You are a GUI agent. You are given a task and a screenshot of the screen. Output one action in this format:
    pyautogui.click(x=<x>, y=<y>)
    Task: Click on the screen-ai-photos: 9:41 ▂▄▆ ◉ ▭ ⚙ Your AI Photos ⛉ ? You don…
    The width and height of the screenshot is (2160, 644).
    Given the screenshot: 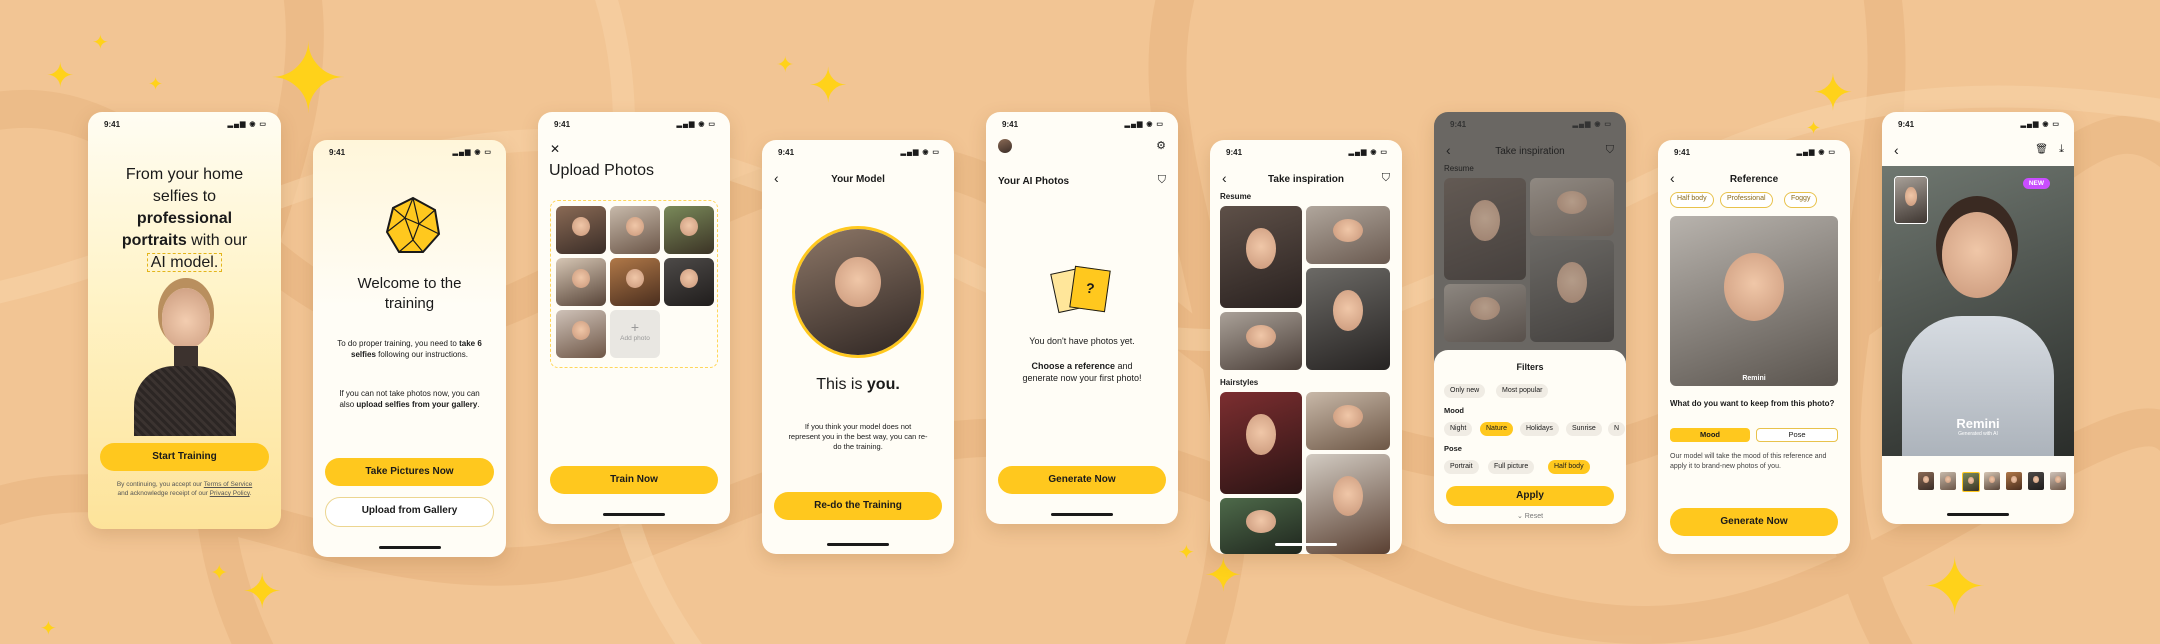 What is the action you would take?
    pyautogui.click(x=1082, y=318)
    